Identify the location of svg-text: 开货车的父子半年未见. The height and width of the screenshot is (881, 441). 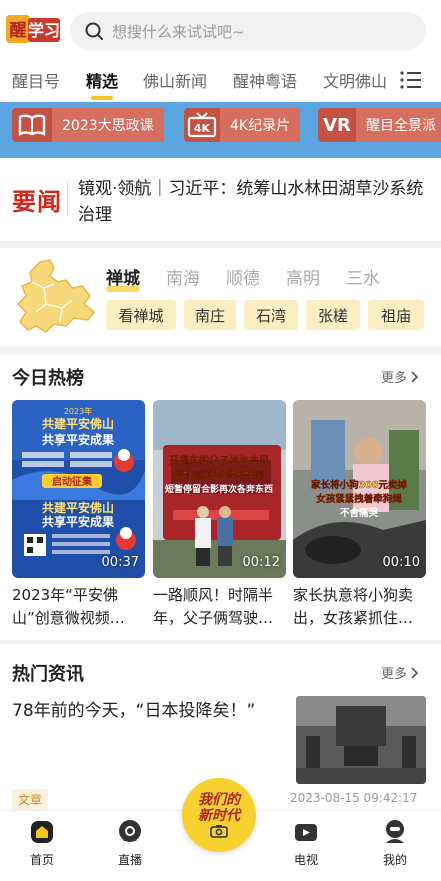
(219, 460).